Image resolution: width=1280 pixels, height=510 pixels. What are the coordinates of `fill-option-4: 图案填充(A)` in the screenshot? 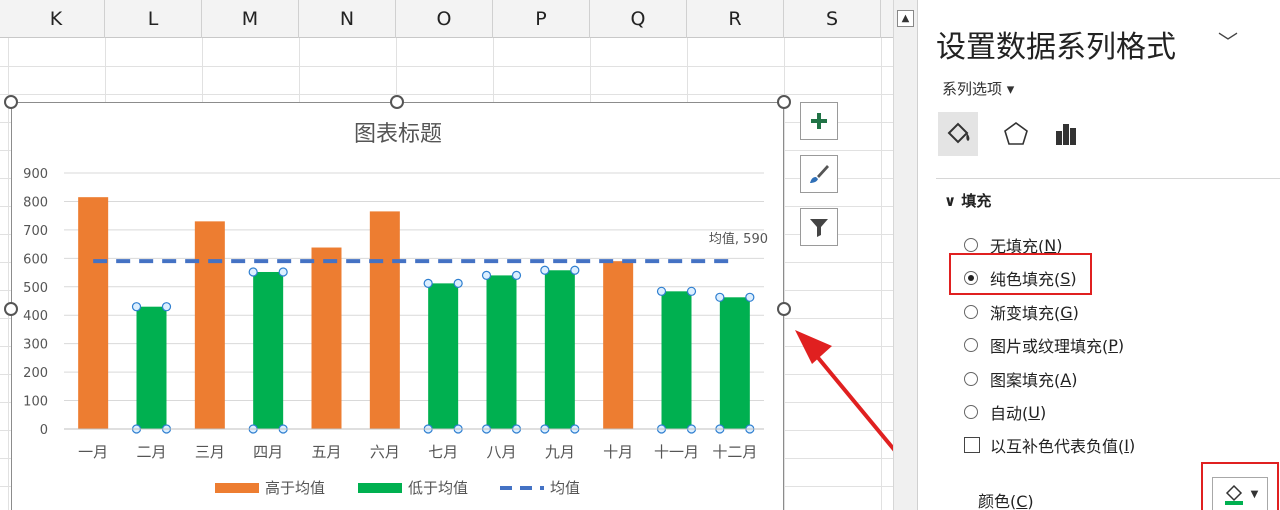 It's located at (1020, 379).